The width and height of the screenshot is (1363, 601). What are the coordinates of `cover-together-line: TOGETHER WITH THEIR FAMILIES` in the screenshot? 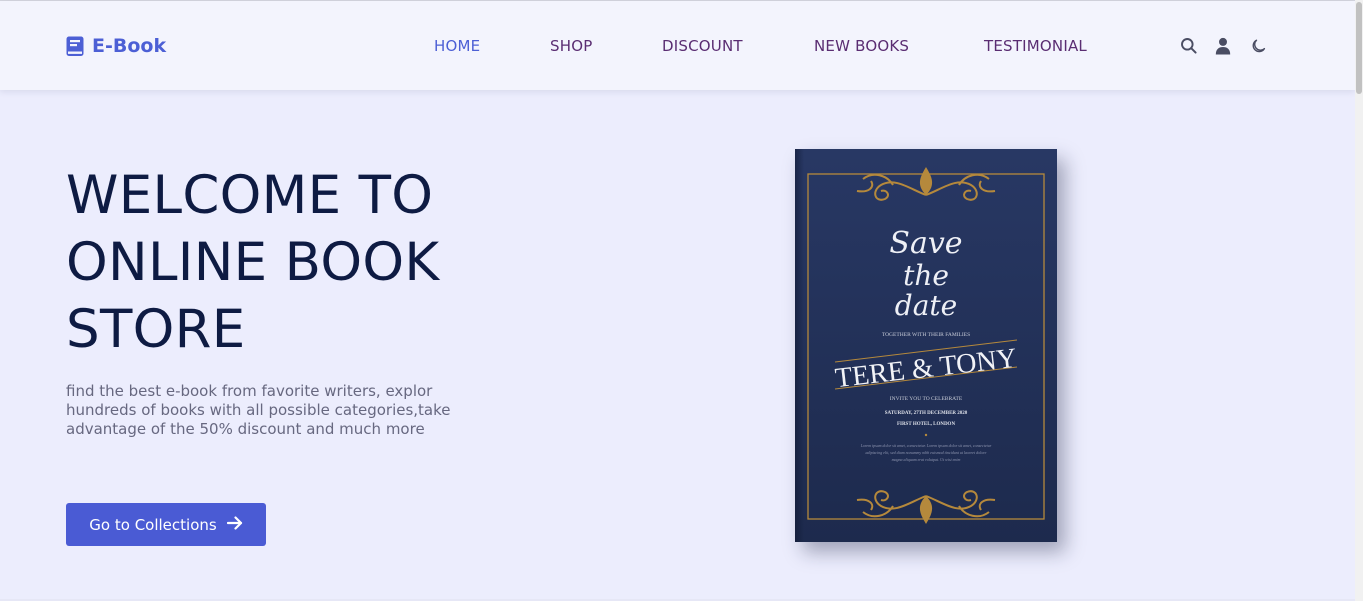 It's located at (926, 335).